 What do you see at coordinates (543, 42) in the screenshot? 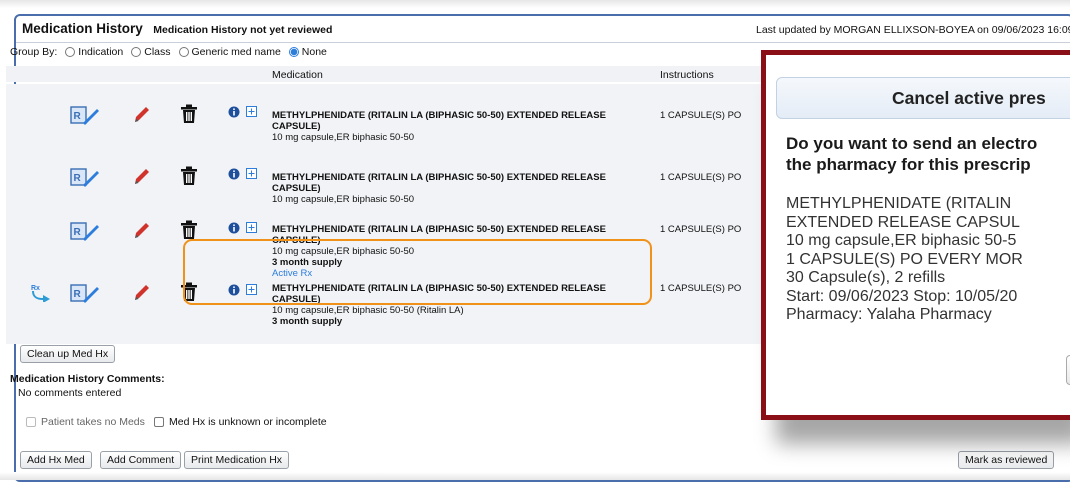
I see `header-divider` at bounding box center [543, 42].